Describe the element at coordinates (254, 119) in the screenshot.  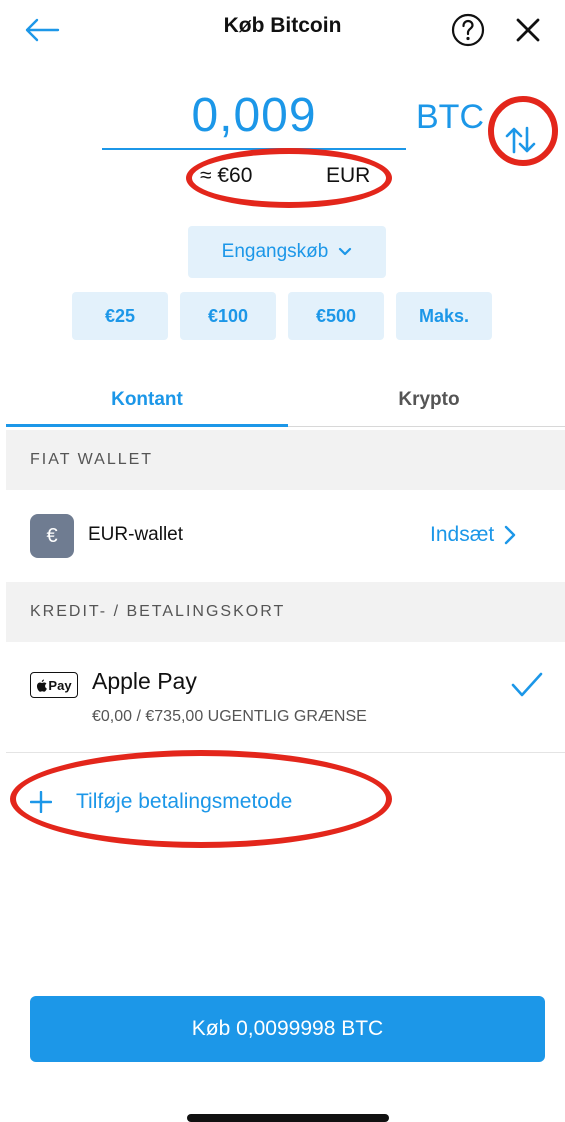
I see `crypto-amount-input: 0,009` at that location.